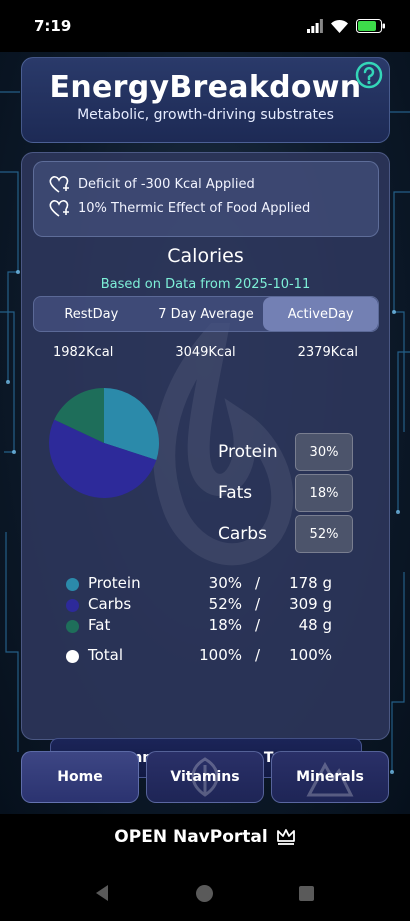 The width and height of the screenshot is (410, 921). Describe the element at coordinates (199, 584) in the screenshot. I see `legend-row-protein: Protein 30% / 178 g` at that location.